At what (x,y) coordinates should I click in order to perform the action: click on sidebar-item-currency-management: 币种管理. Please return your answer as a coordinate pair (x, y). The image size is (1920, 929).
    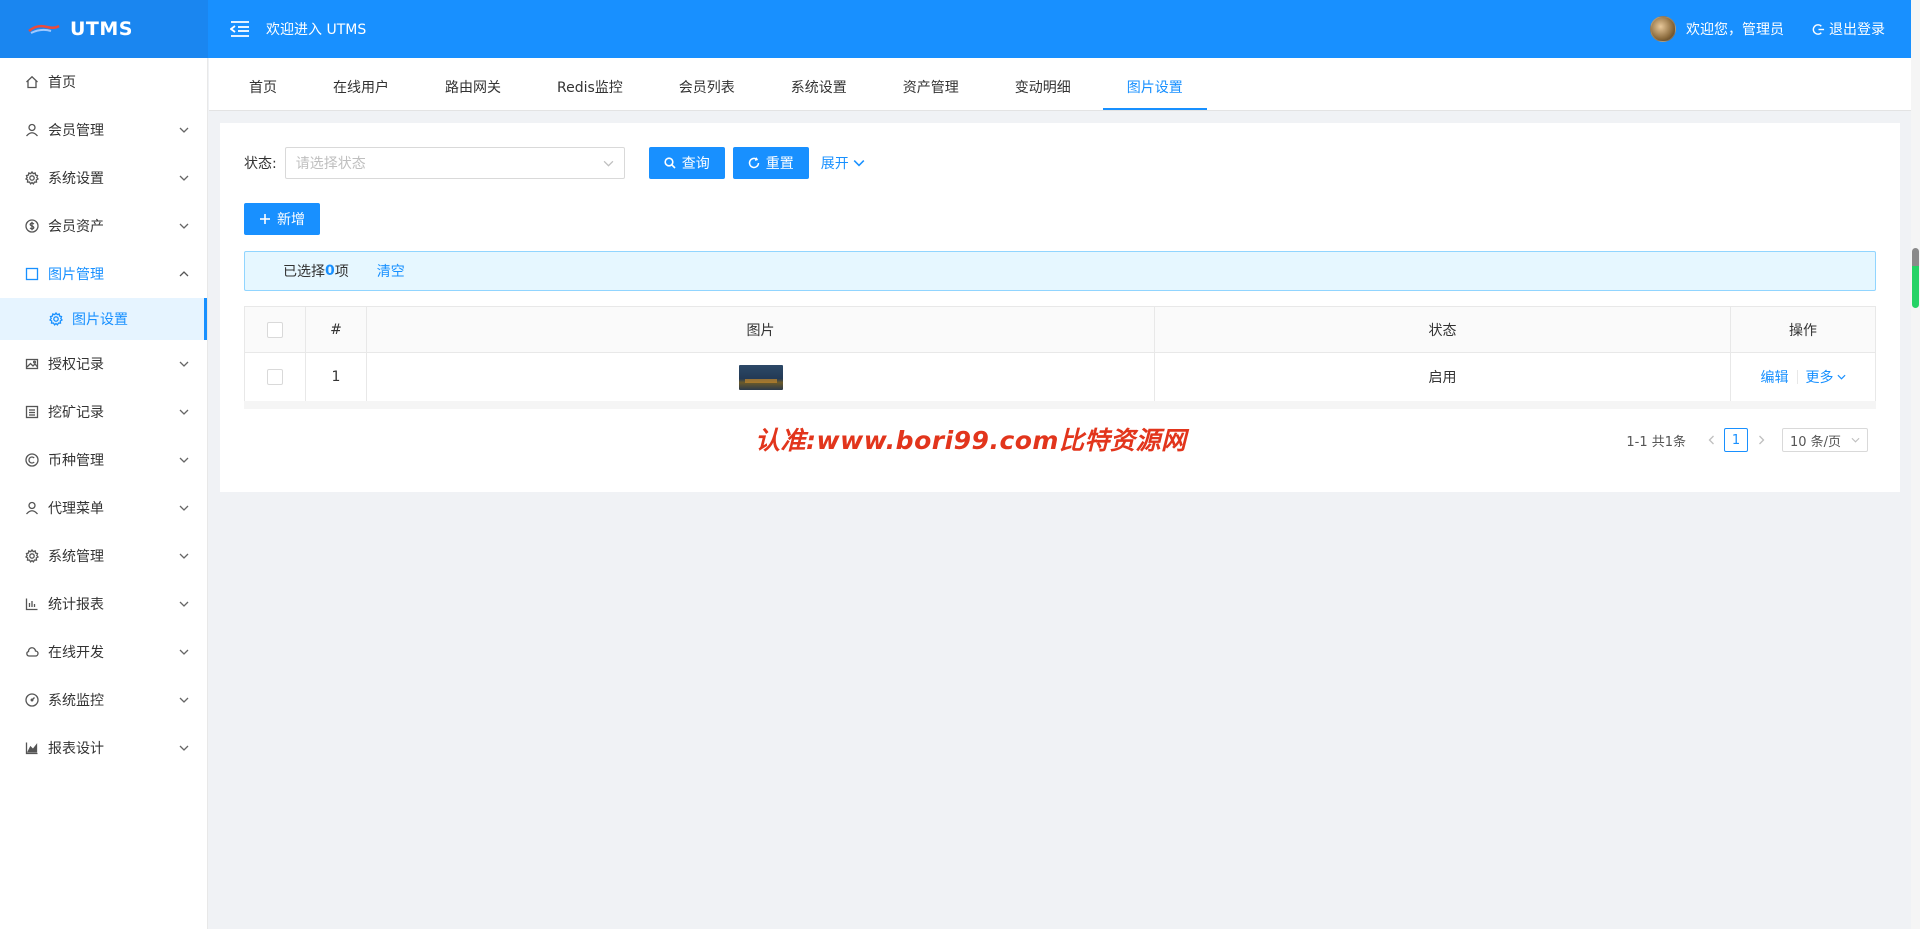
    Looking at the image, I should click on (103, 460).